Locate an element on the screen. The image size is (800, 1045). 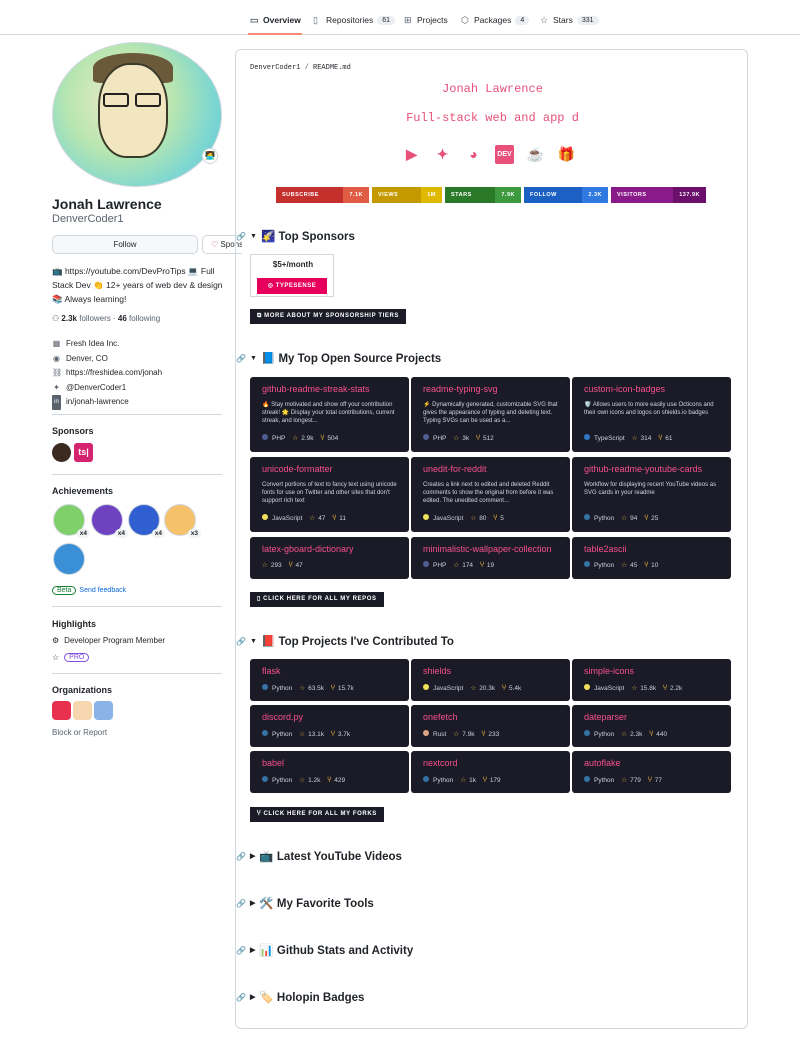
repo-name: github-readme-streak-stats is located at coordinates (316, 389).